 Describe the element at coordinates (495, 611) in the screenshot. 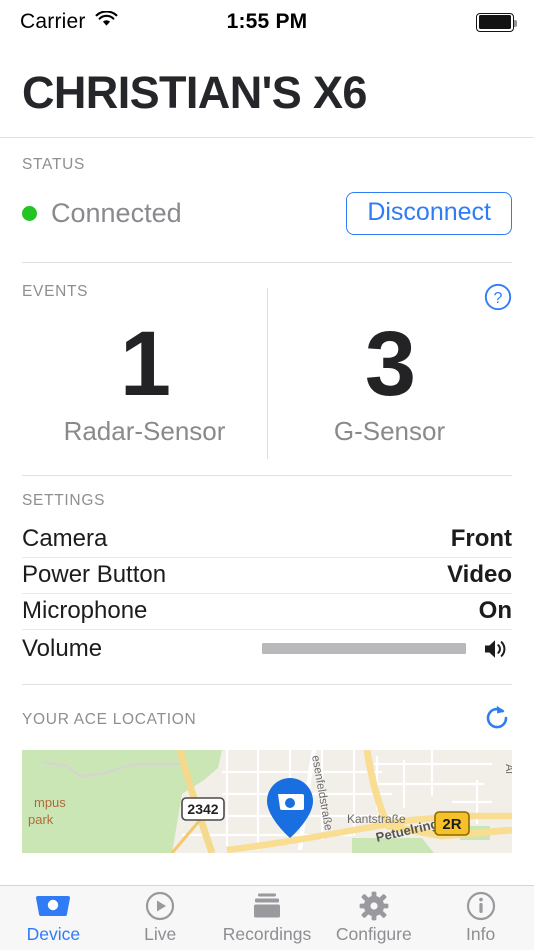

I see `setting-value: On` at that location.